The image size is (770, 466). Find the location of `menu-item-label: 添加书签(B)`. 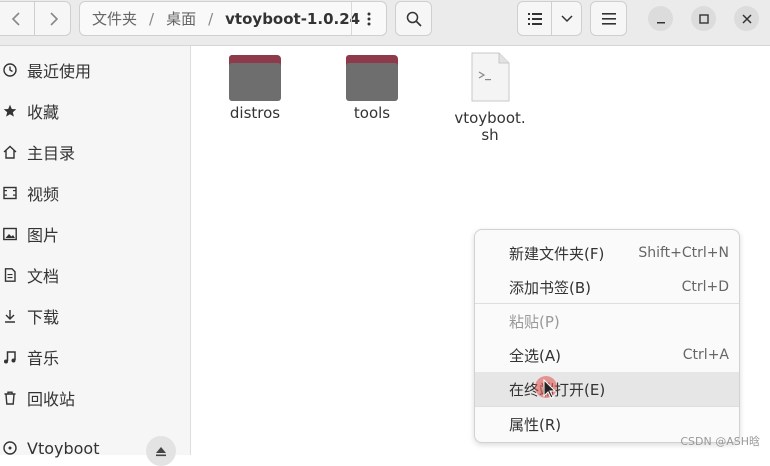

menu-item-label: 添加书签(B) is located at coordinates (550, 287).